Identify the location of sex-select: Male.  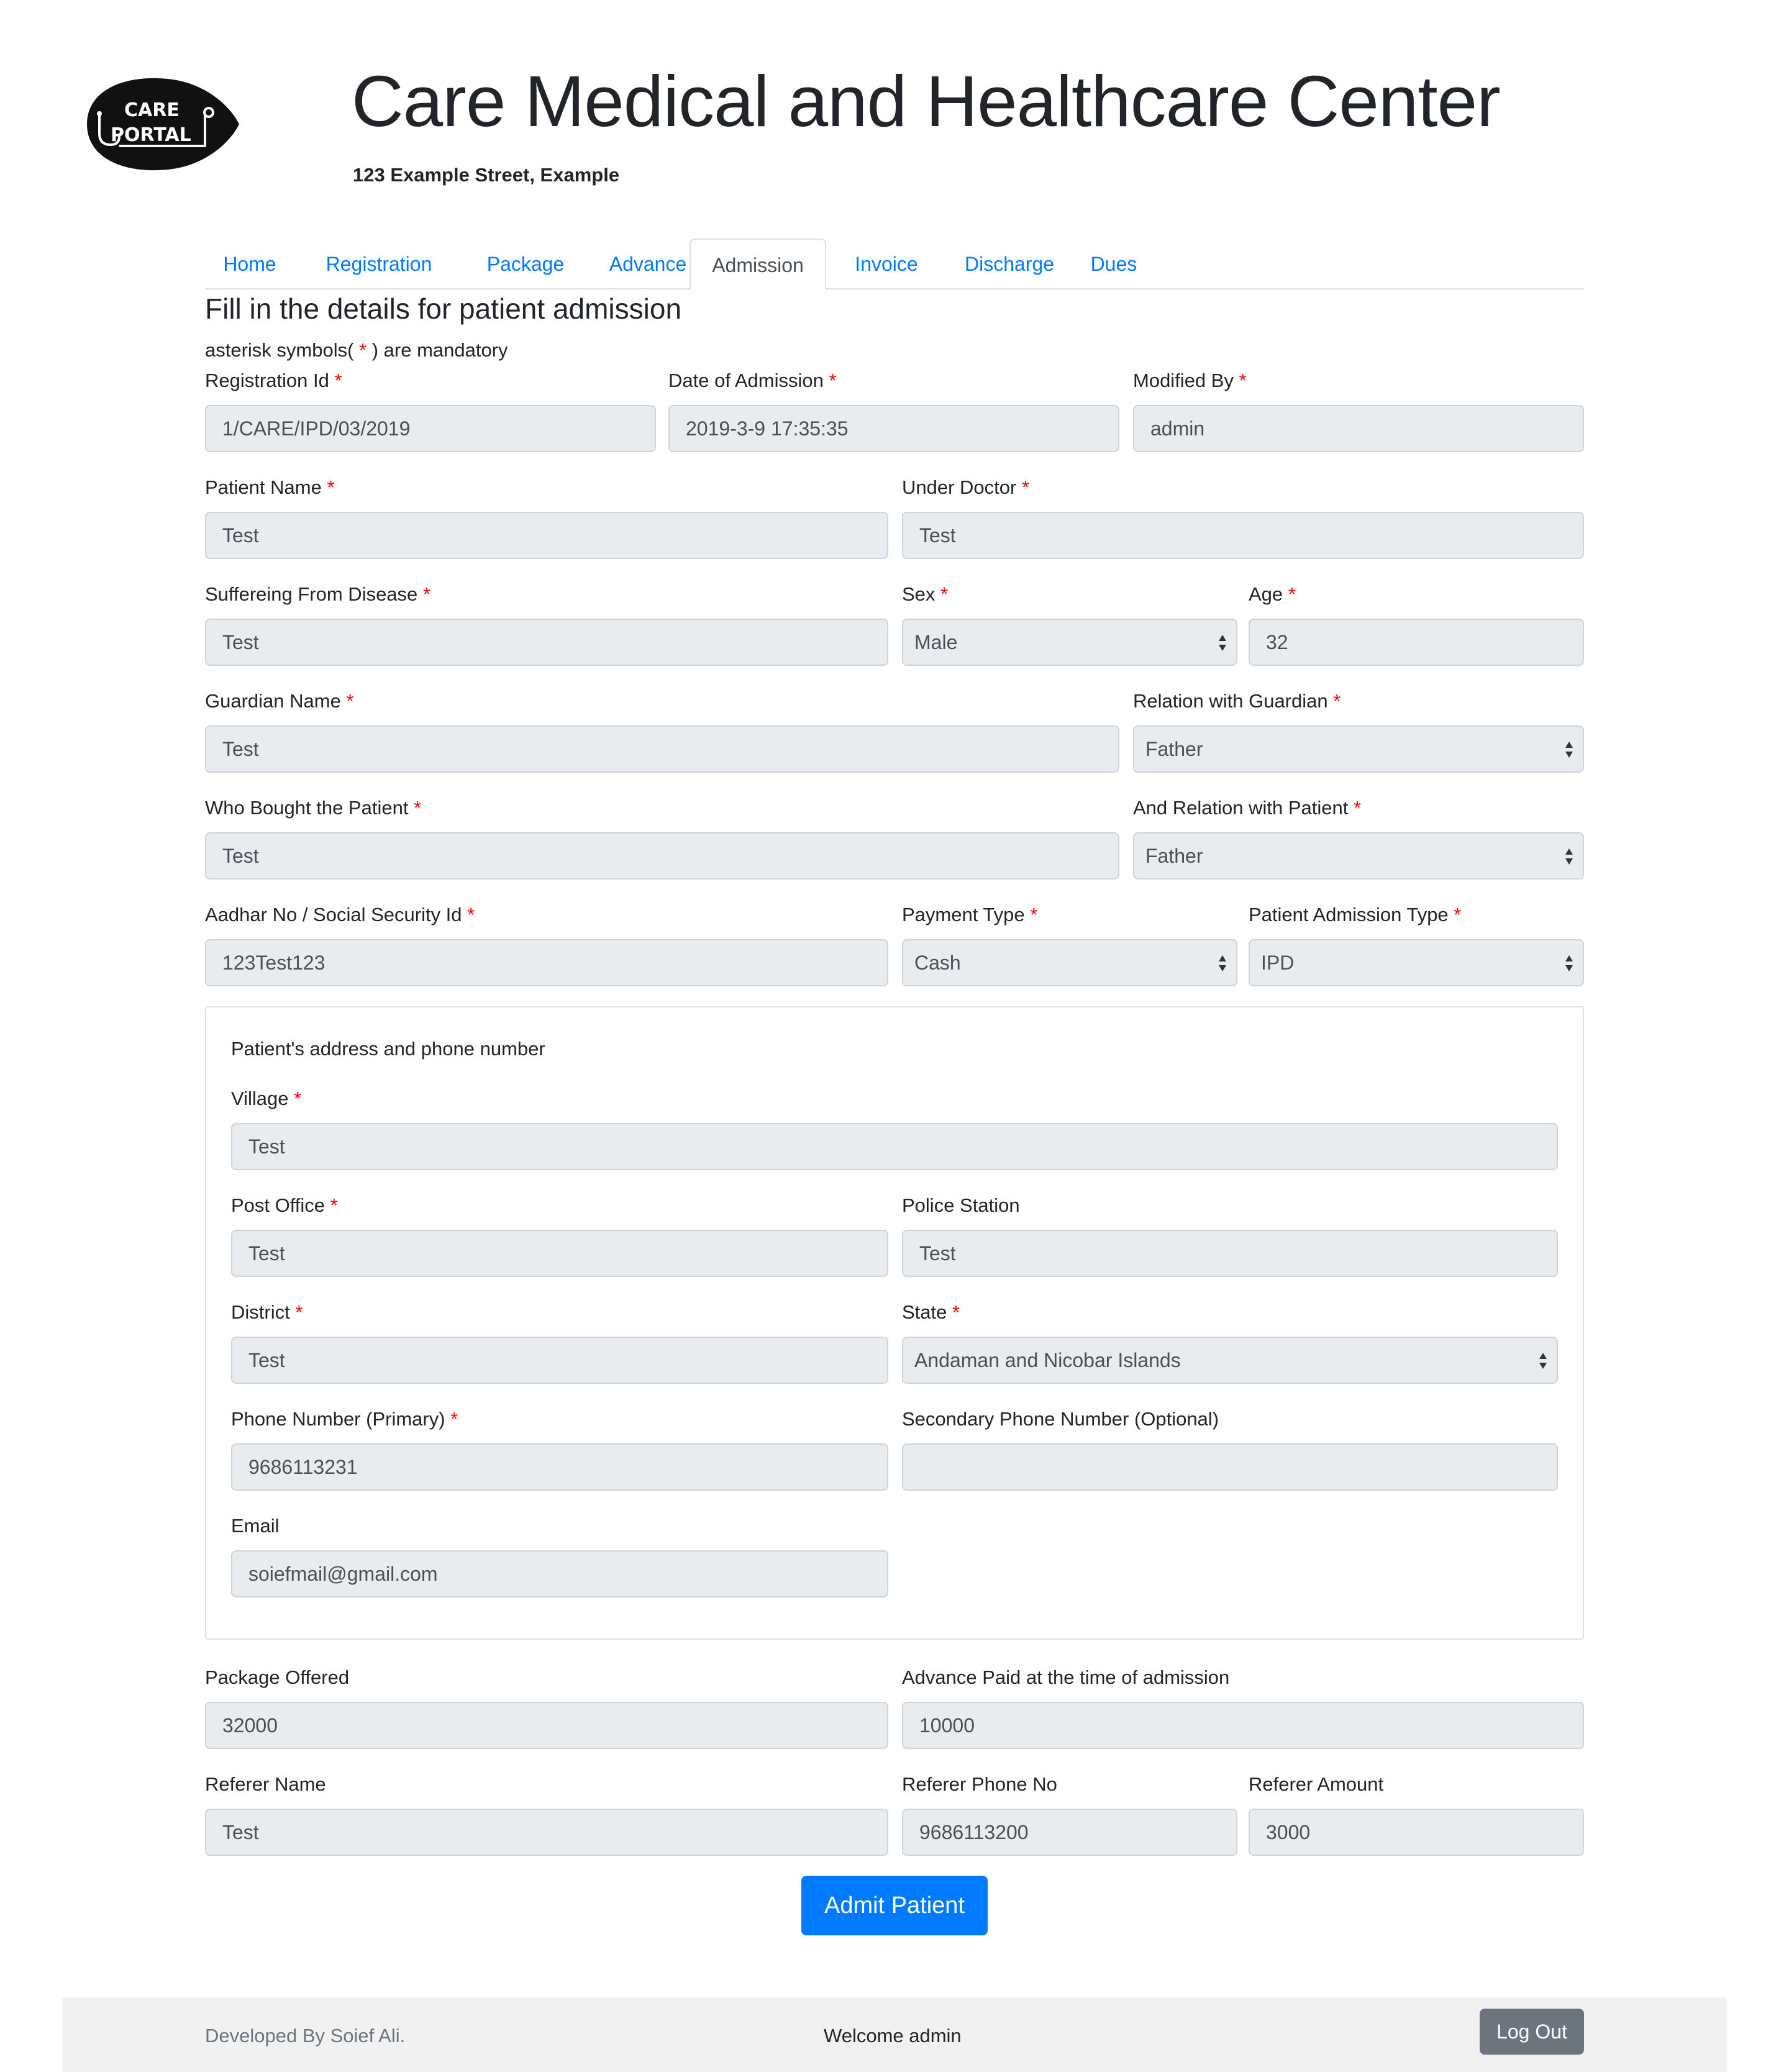
(1069, 642).